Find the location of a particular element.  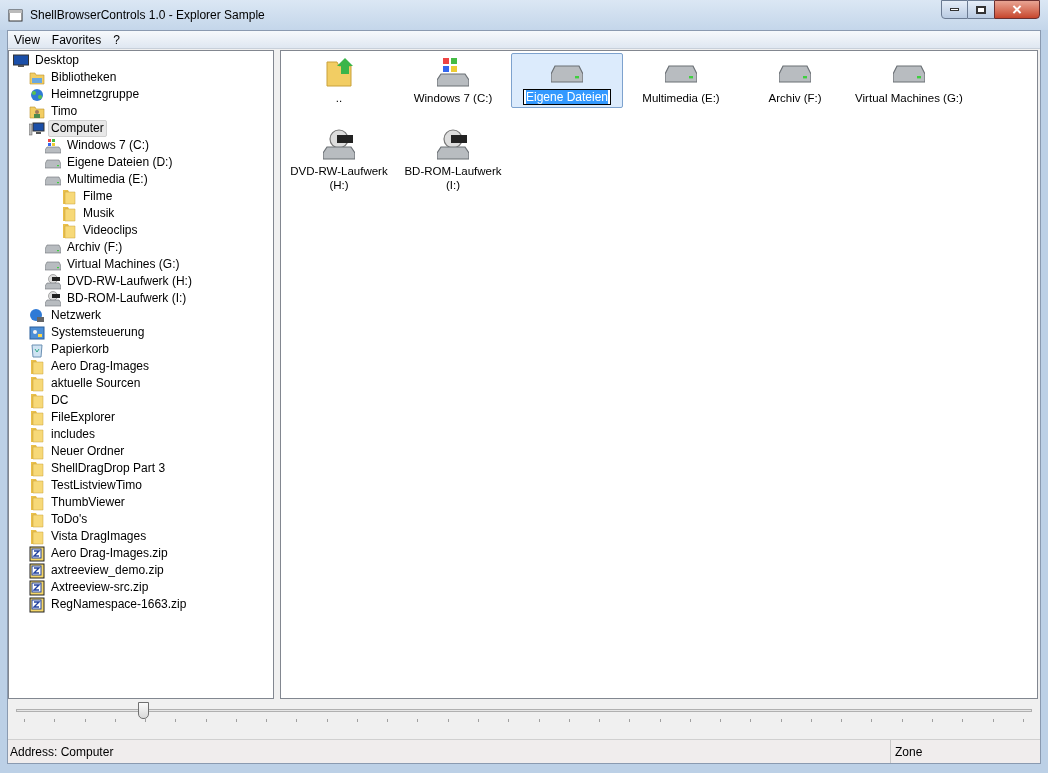

control-panel-icon is located at coordinates (37, 332).